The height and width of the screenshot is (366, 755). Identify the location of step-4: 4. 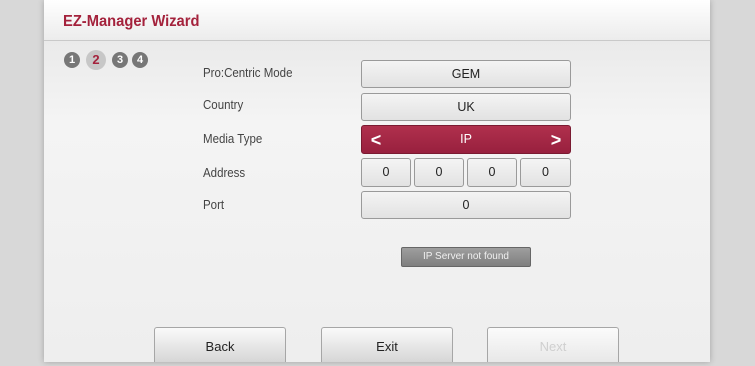
(140, 60).